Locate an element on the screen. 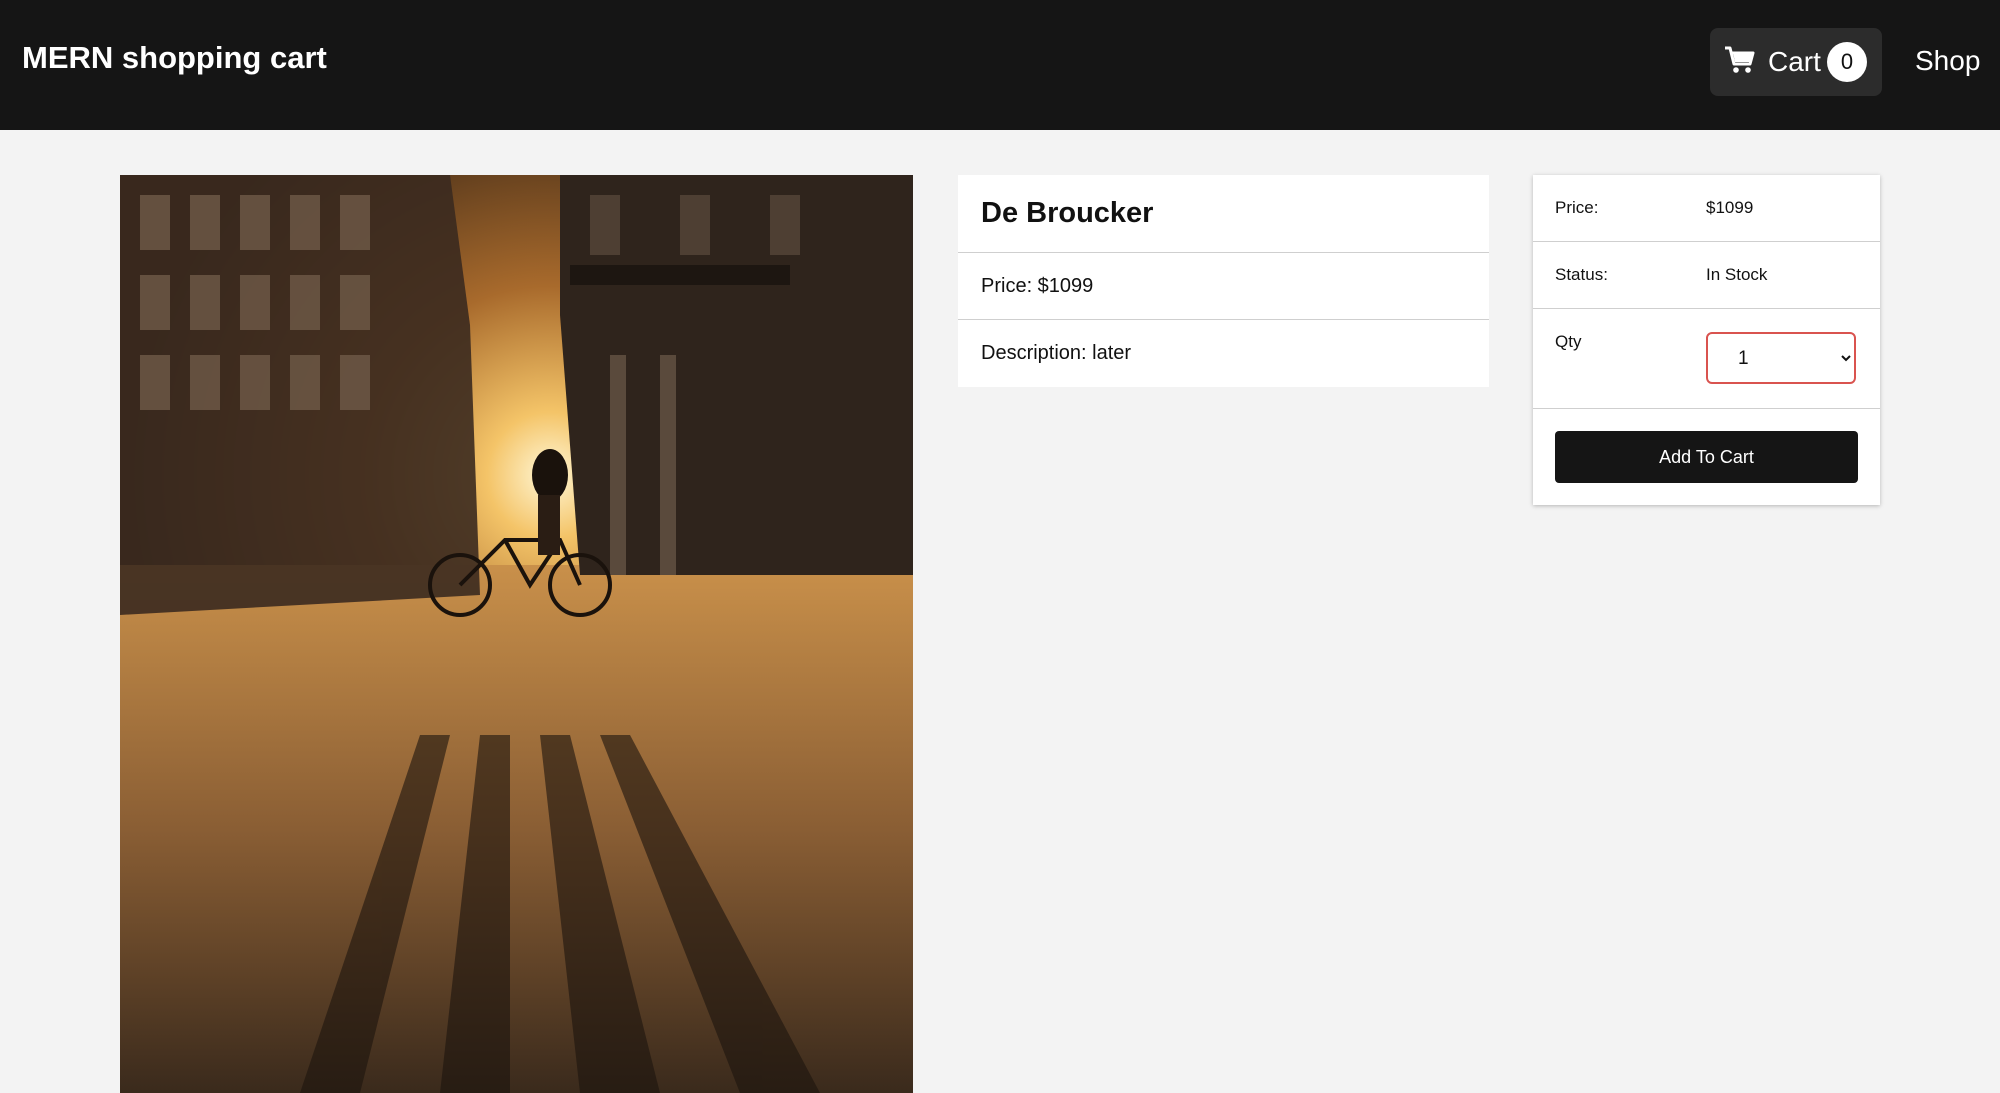 The height and width of the screenshot is (1093, 2000). top-navbar: MERN shopping cart Cart 0 Shop is located at coordinates (1000, 65).